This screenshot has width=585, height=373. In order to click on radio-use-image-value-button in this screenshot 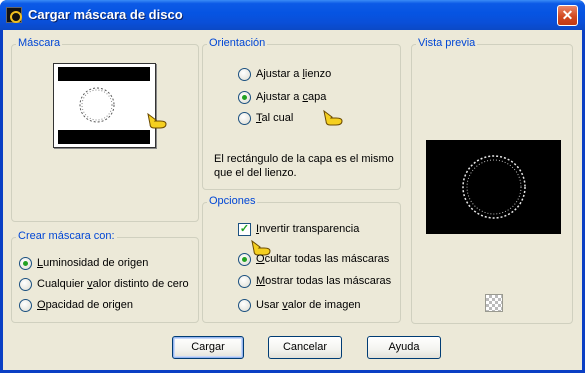, I will do `click(244, 305)`.